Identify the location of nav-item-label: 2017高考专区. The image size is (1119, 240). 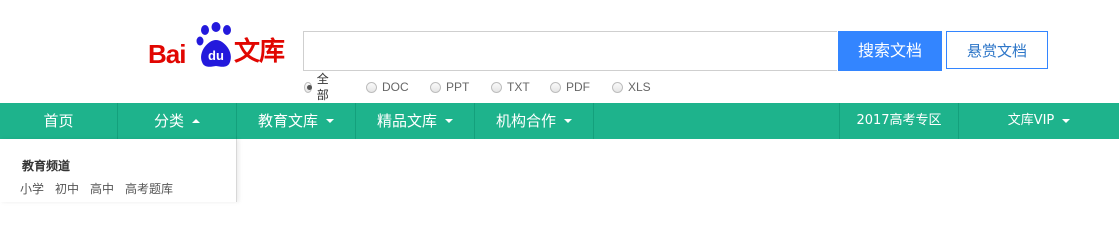
(899, 120).